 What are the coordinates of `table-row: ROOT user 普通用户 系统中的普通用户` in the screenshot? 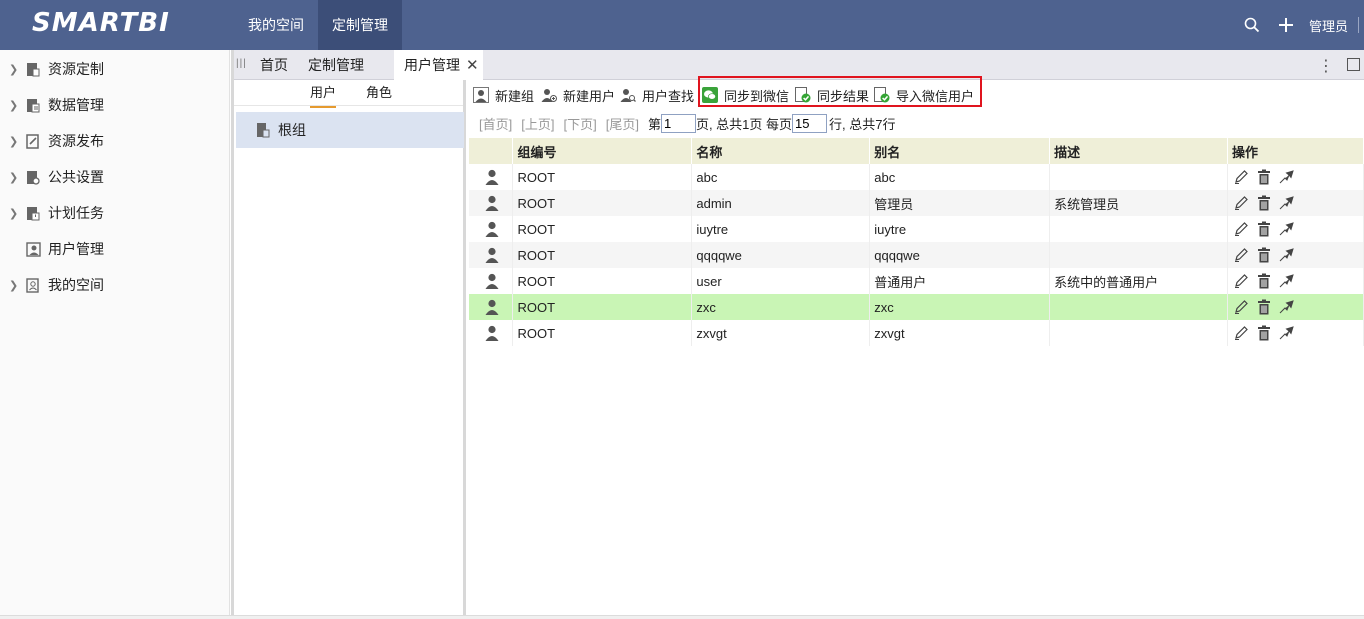 It's located at (916, 281).